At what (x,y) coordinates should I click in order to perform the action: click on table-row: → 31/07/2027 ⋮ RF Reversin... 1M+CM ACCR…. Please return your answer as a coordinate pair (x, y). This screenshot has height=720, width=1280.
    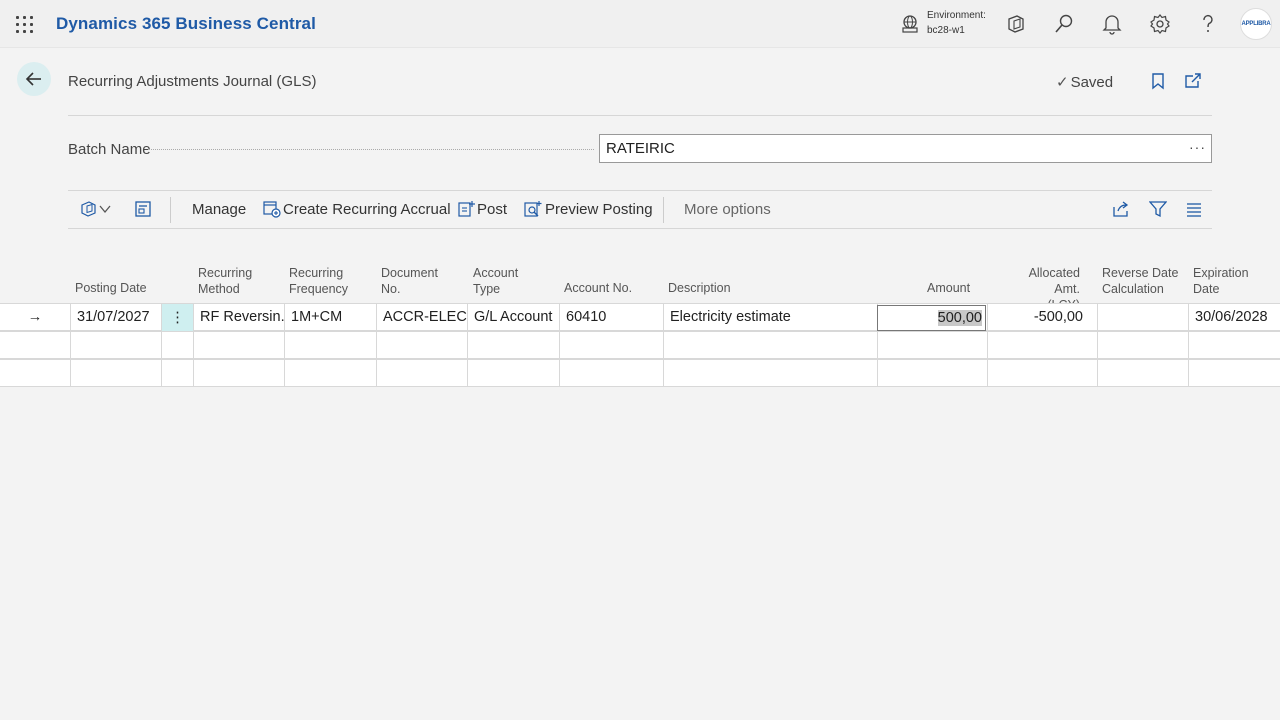
    Looking at the image, I should click on (640, 317).